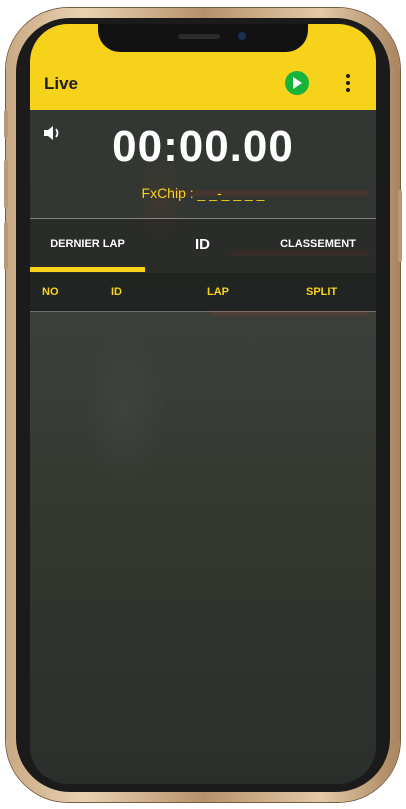 This screenshot has height=809, width=406. Describe the element at coordinates (199, 36) in the screenshot. I see `earpiece` at that location.